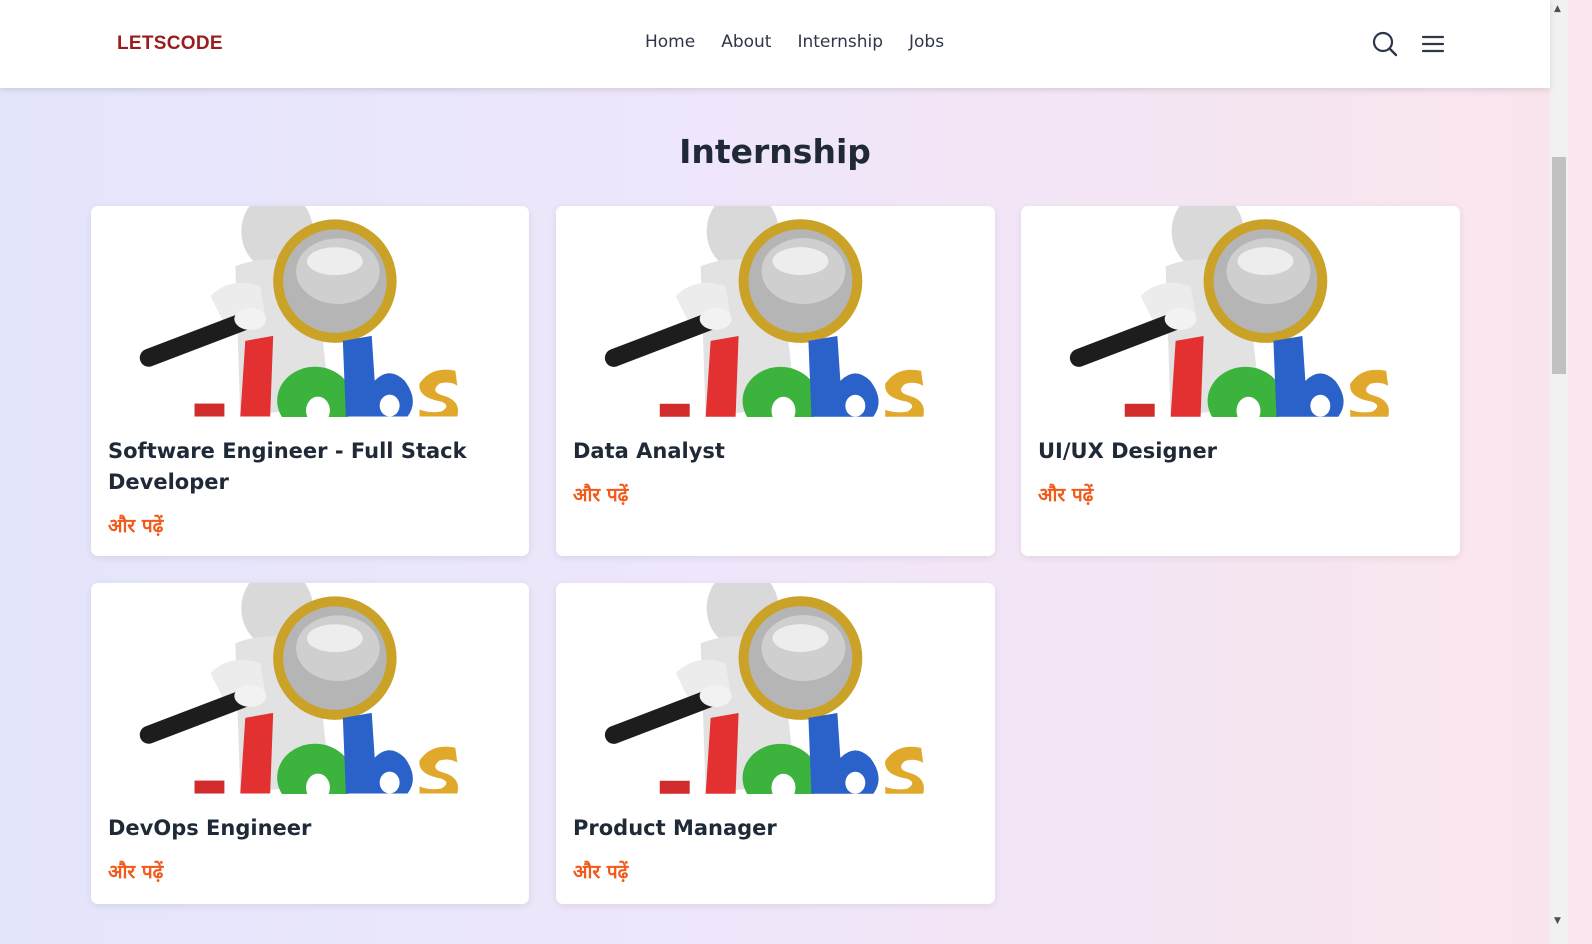 The height and width of the screenshot is (944, 1592). What do you see at coordinates (1385, 44) in the screenshot?
I see `search-icon` at bounding box center [1385, 44].